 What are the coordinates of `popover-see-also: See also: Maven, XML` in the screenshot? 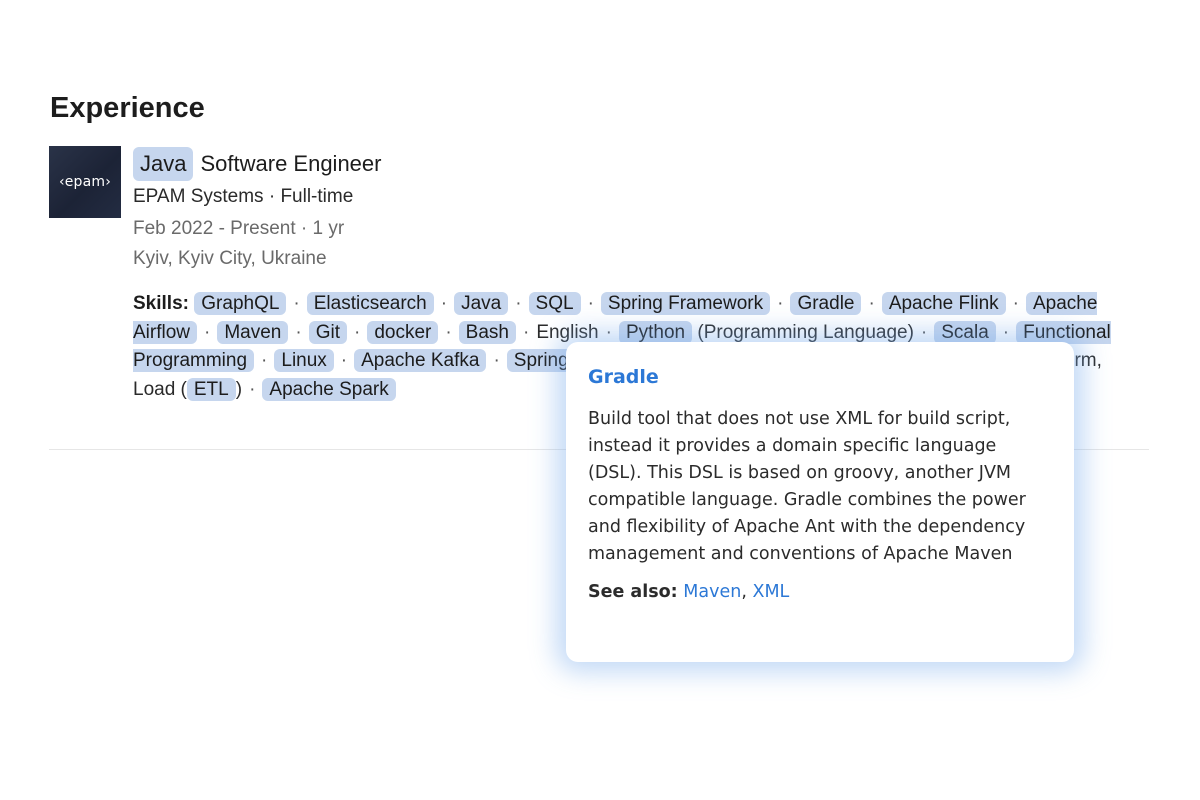 It's located at (820, 592).